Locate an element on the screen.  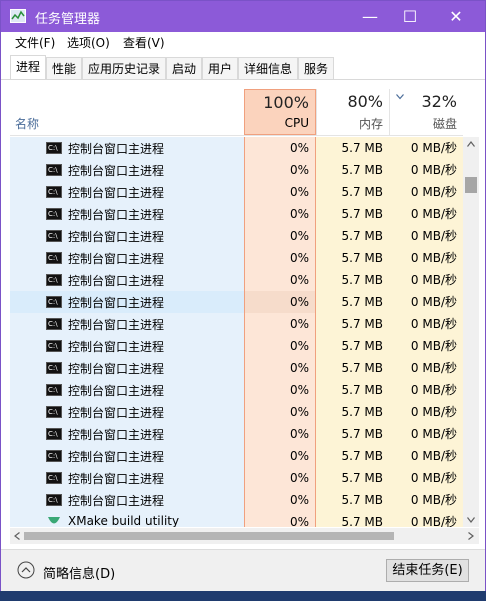
scroll-left-arrow-icon is located at coordinates (17, 536).